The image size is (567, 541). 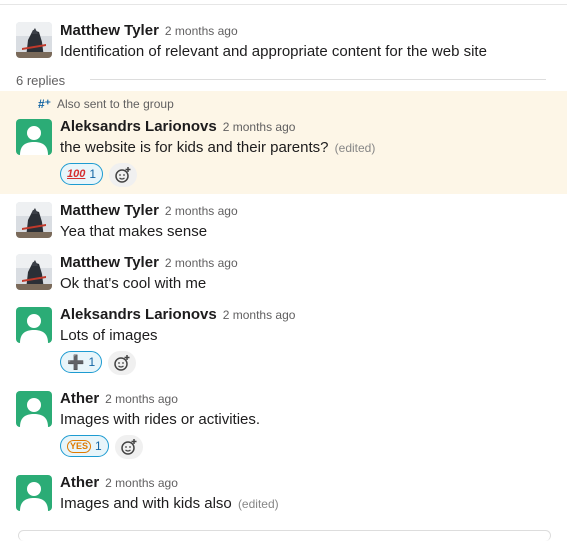 I want to click on reaction-heavy-plus: ➕ 1, so click(x=81, y=362).